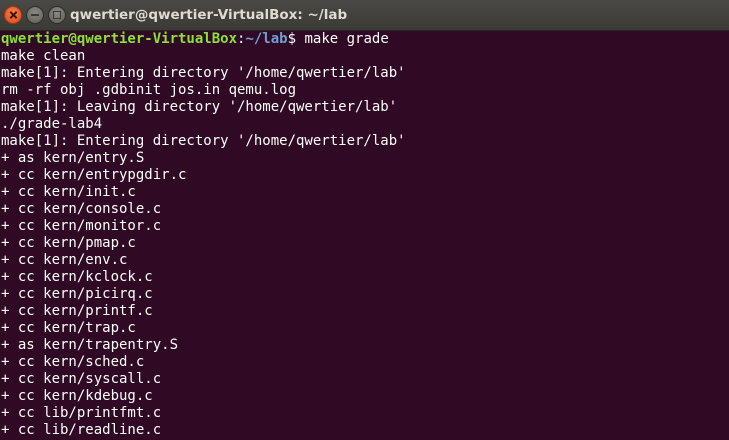 The width and height of the screenshot is (729, 440). Describe the element at coordinates (77, 311) in the screenshot. I see `output-line: + cc kern/printf.c` at that location.